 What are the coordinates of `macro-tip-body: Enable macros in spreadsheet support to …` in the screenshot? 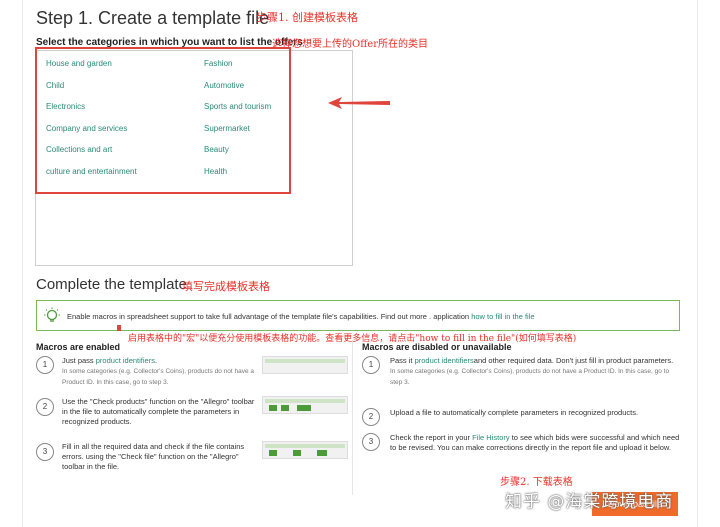 It's located at (268, 316).